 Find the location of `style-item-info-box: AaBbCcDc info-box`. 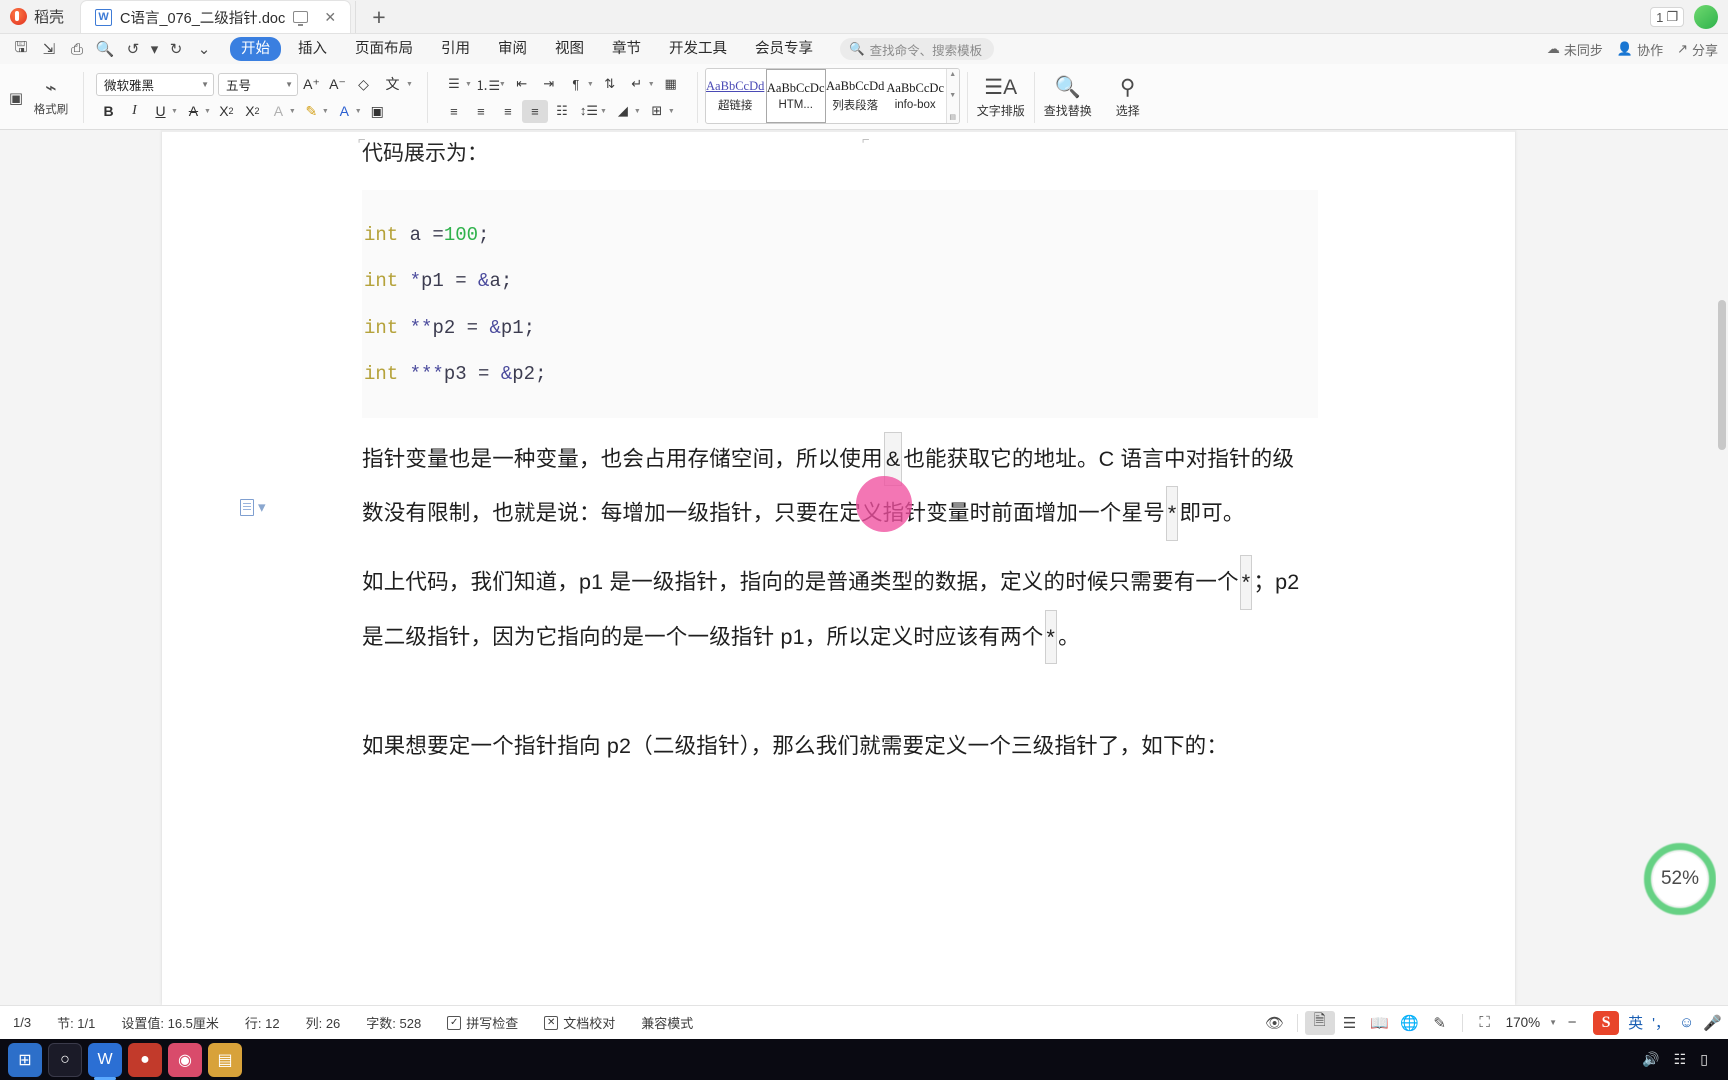

style-item-info-box: AaBbCcDc info-box is located at coordinates (916, 96).